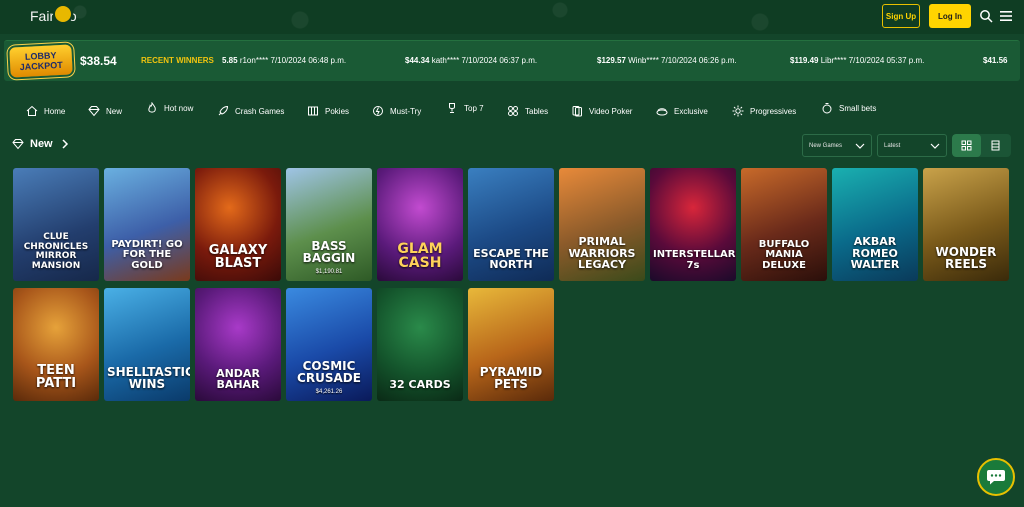 The width and height of the screenshot is (1024, 507). What do you see at coordinates (986, 16) in the screenshot?
I see `search-icon` at bounding box center [986, 16].